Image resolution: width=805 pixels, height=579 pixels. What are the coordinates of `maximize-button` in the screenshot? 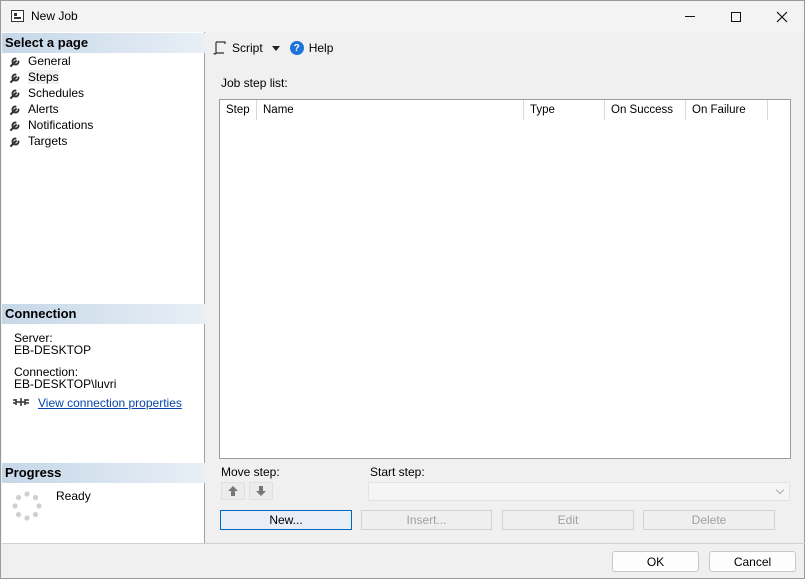 It's located at (736, 16).